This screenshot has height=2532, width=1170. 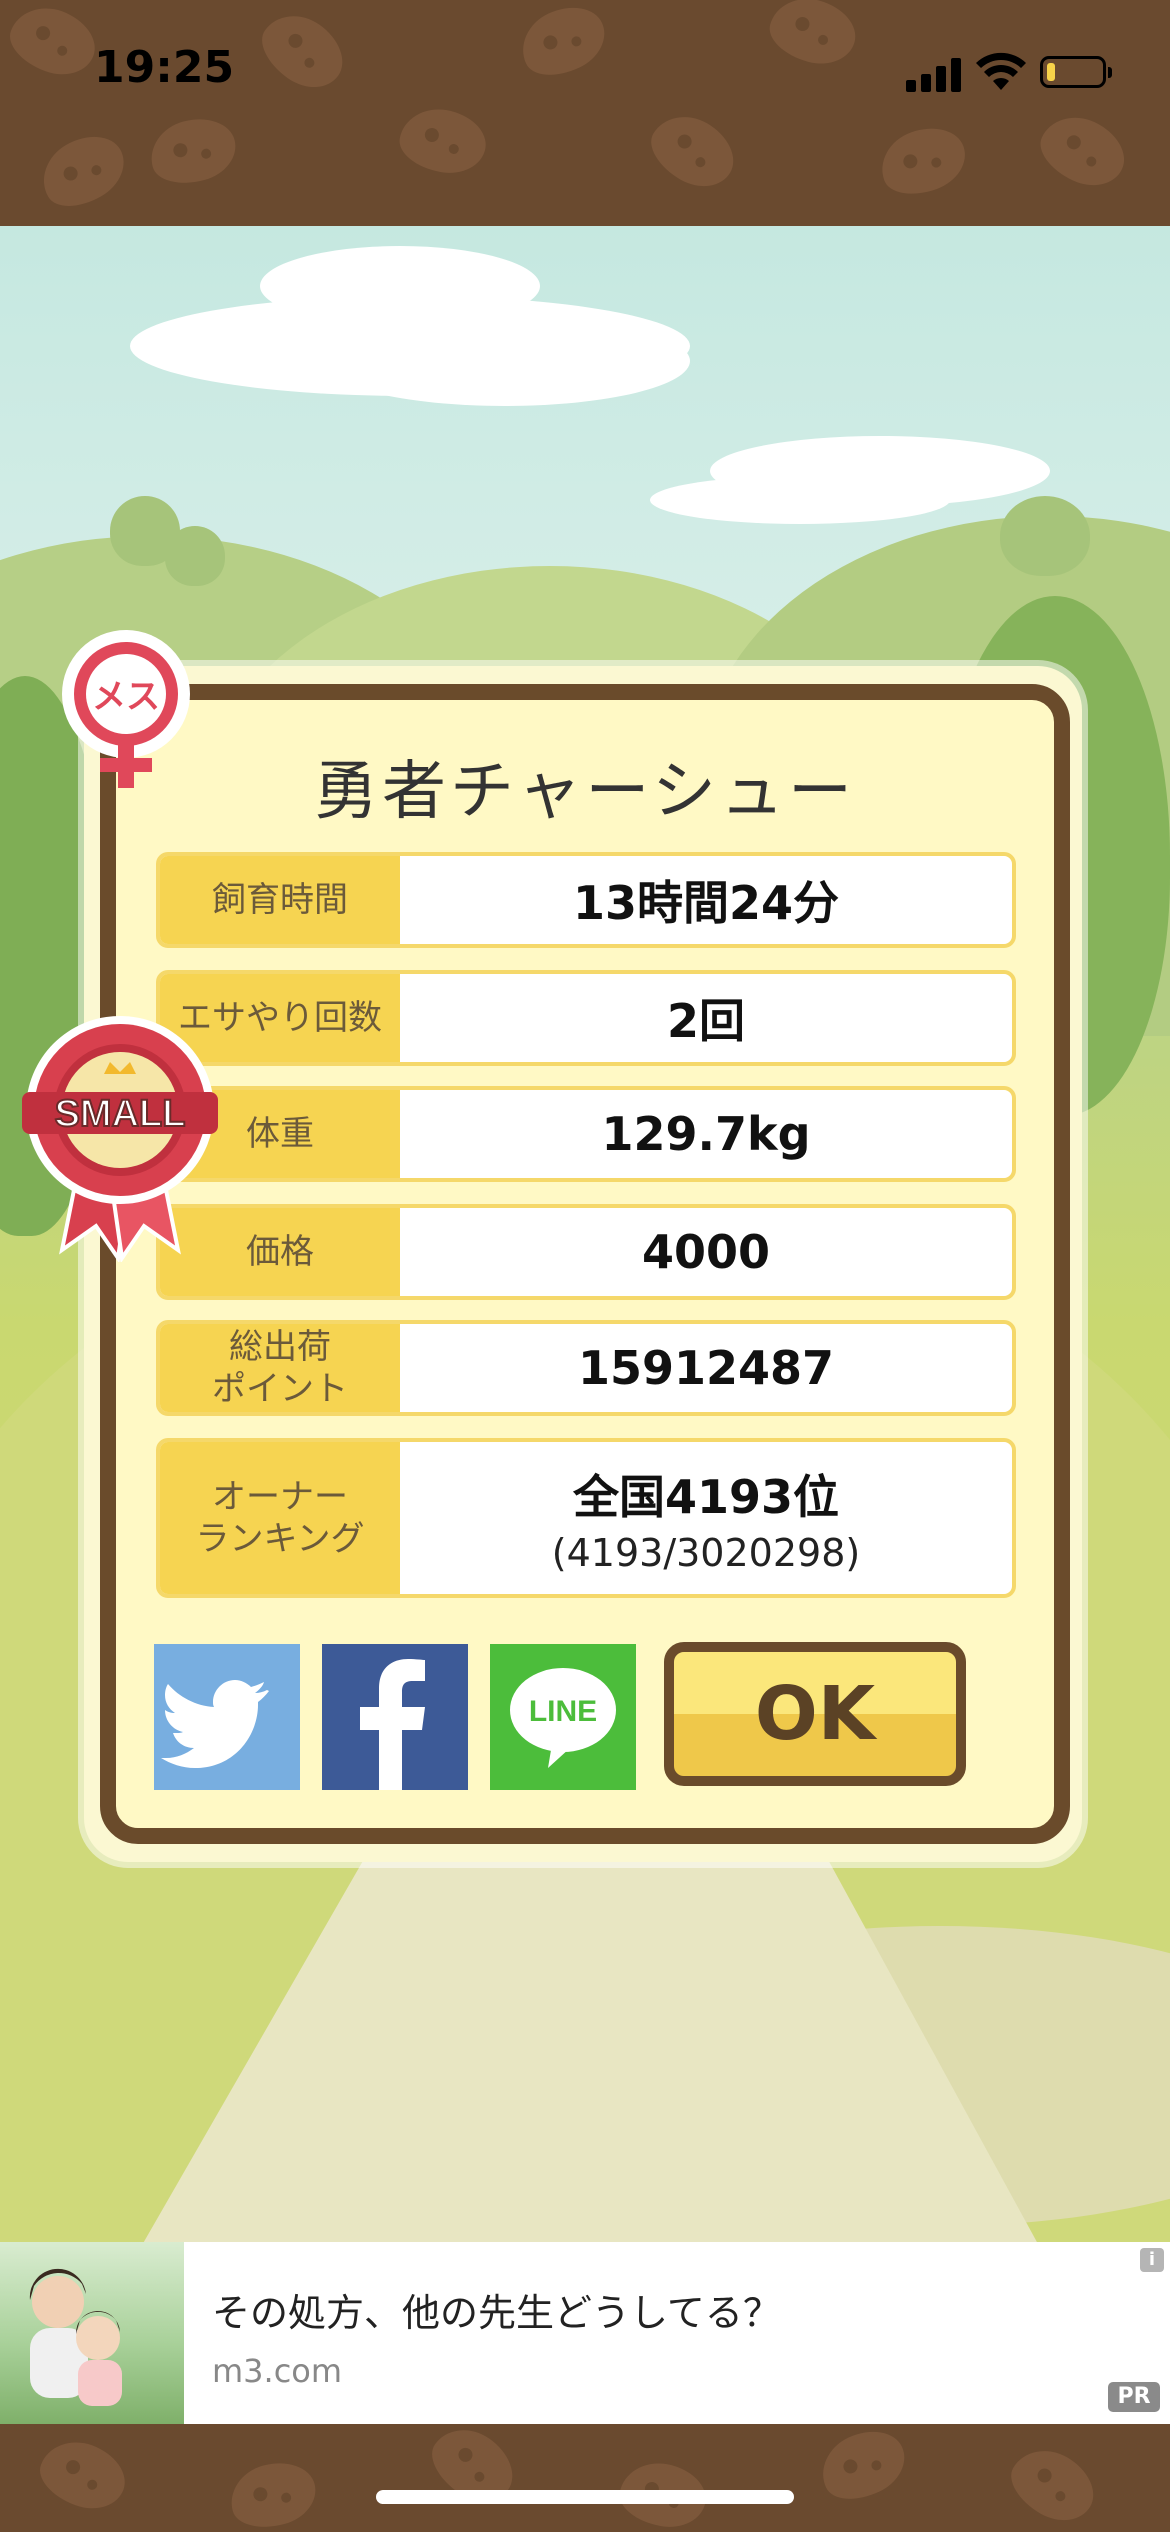 I want to click on line-icon: LINE, so click(x=563, y=1718).